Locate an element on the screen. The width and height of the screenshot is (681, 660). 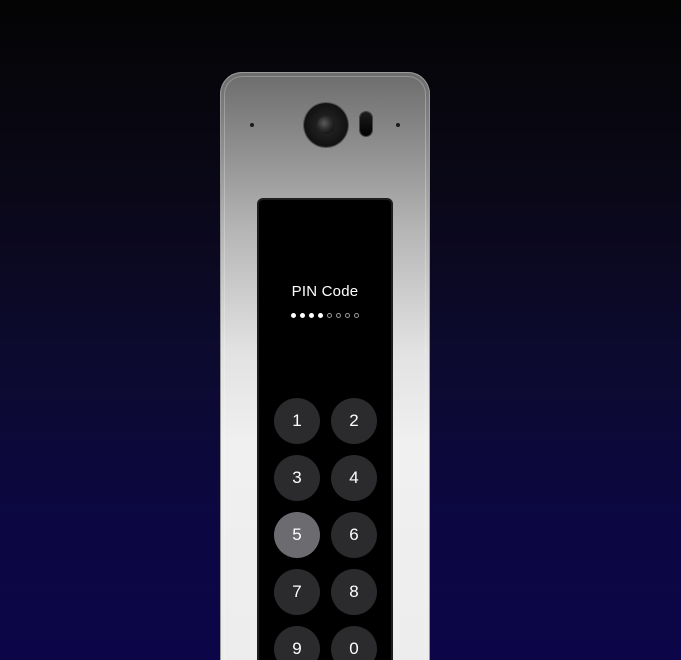
left-sensor-dot is located at coordinates (252, 125).